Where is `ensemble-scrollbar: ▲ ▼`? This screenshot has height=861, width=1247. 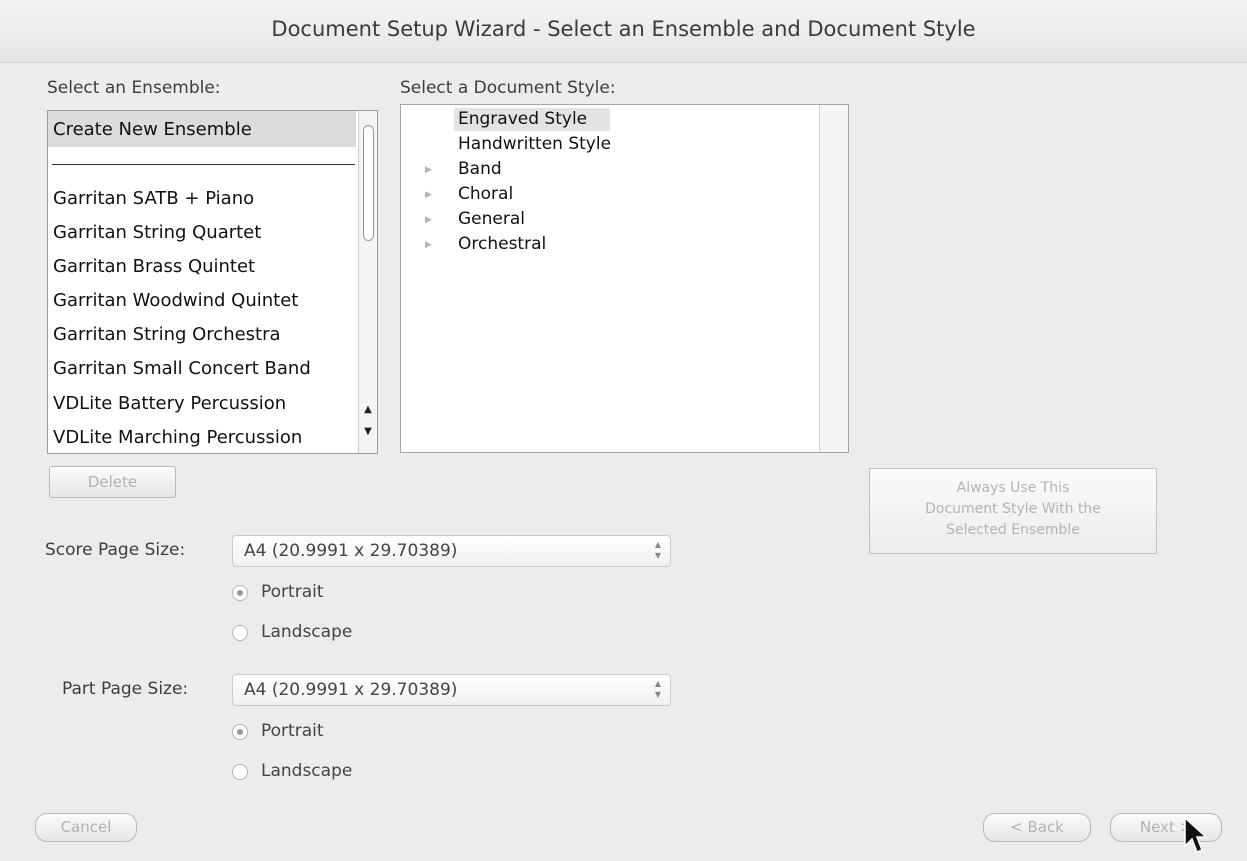 ensemble-scrollbar: ▲ ▼ is located at coordinates (367, 282).